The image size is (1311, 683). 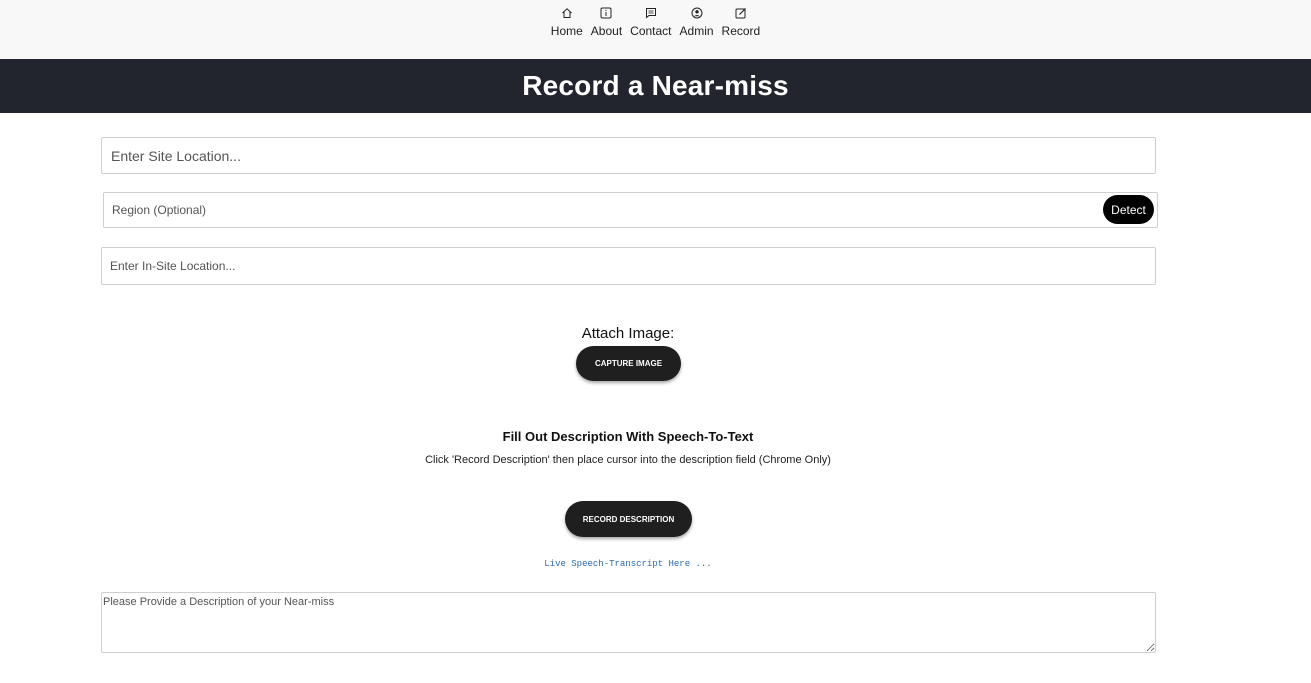 I want to click on page-title: Record a Near-miss, so click(x=655, y=85).